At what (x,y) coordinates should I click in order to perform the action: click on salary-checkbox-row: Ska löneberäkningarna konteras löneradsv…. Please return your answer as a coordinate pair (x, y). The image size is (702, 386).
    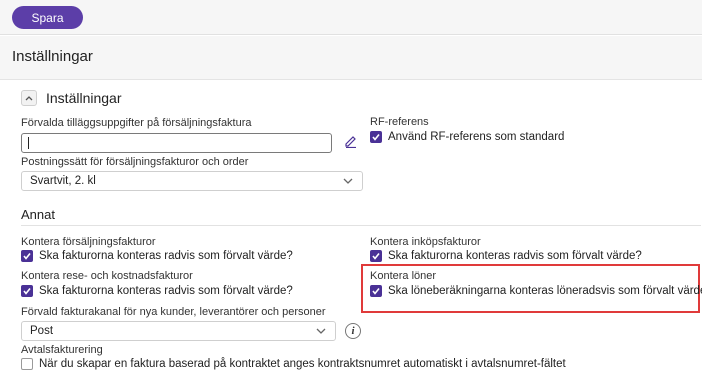
    Looking at the image, I should click on (536, 291).